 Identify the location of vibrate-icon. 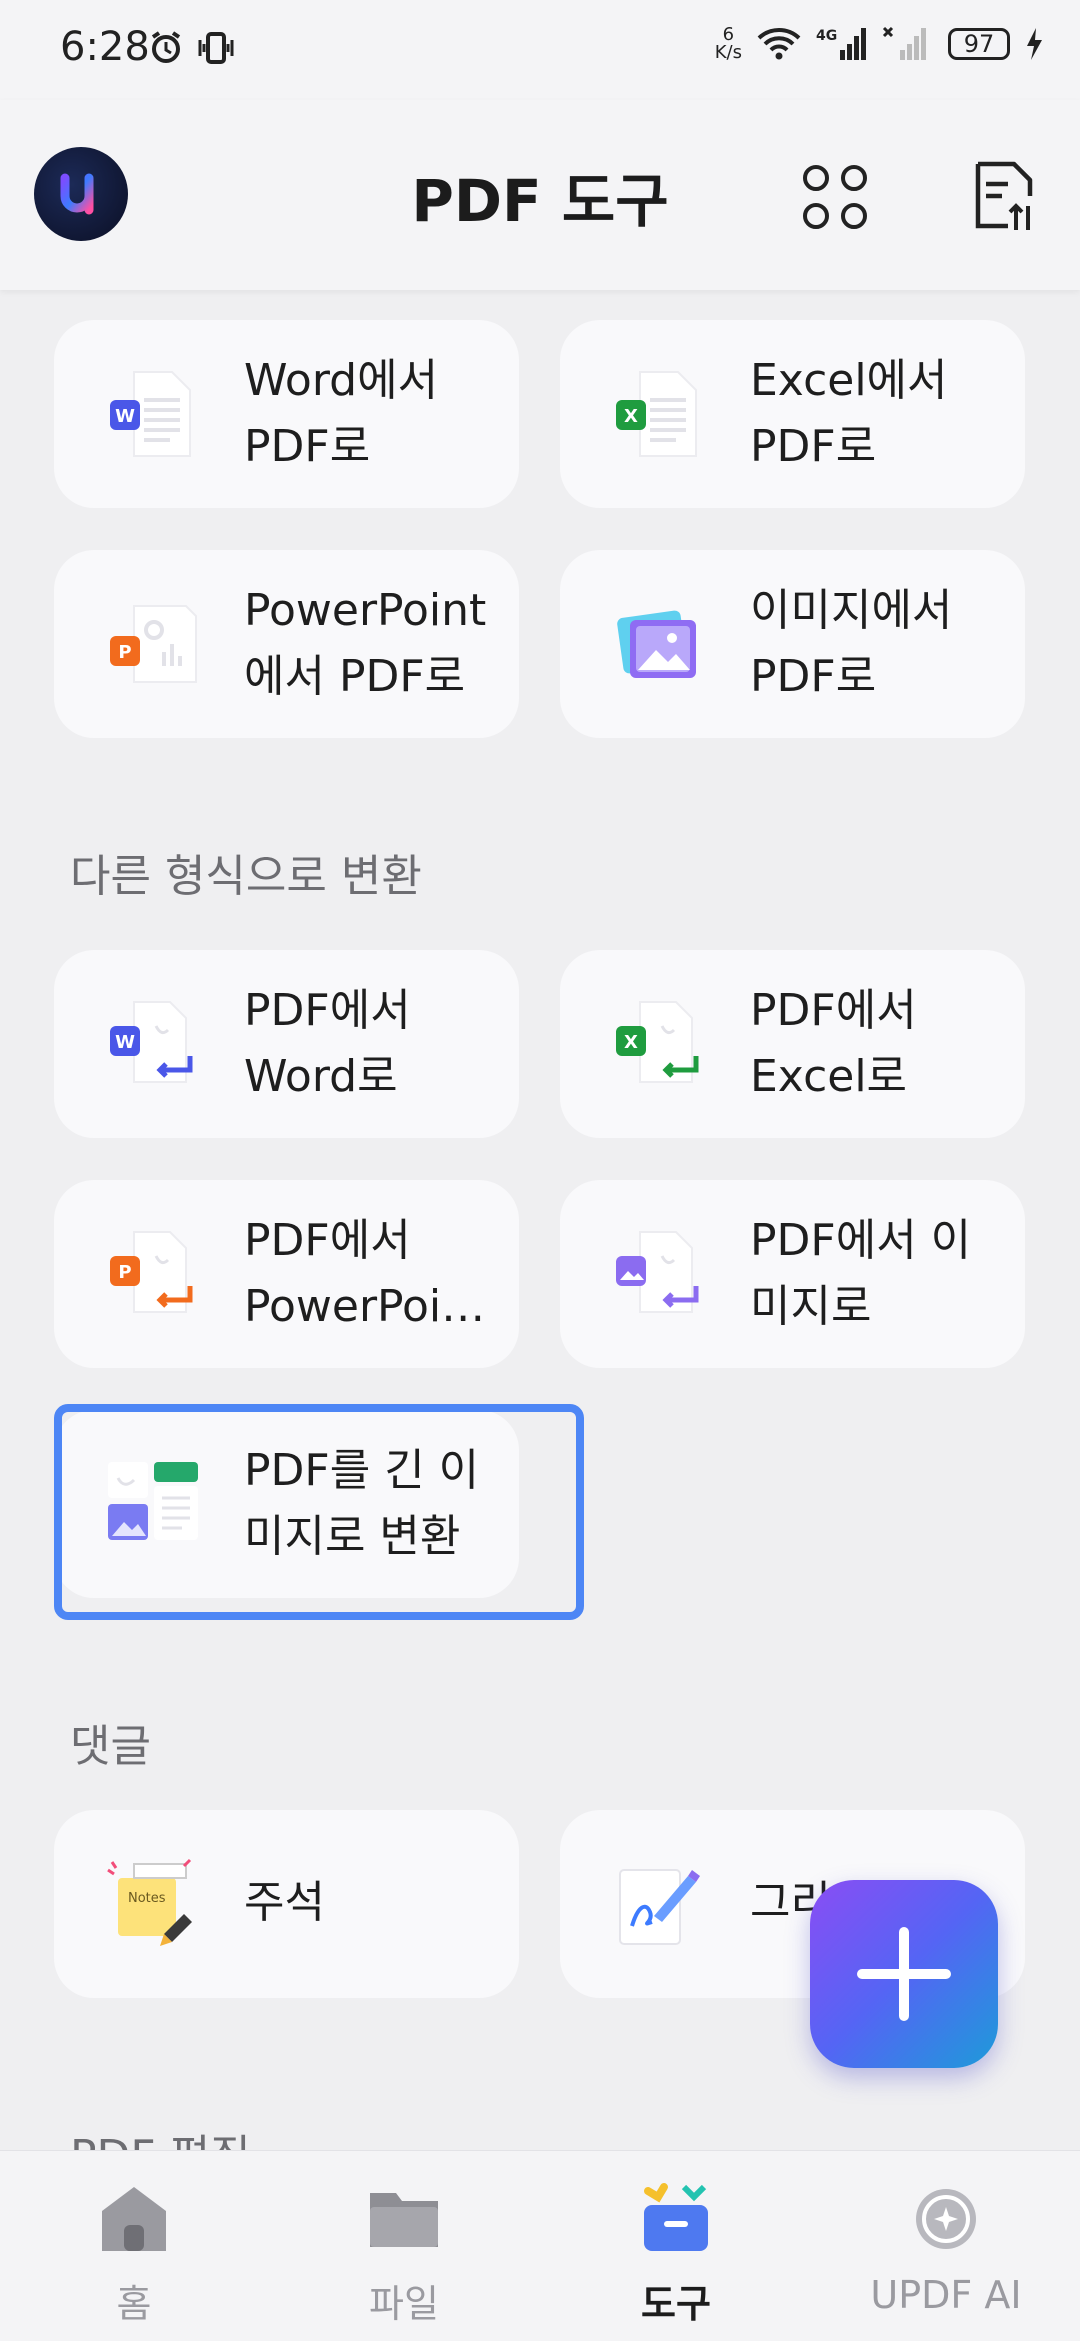
(216, 48).